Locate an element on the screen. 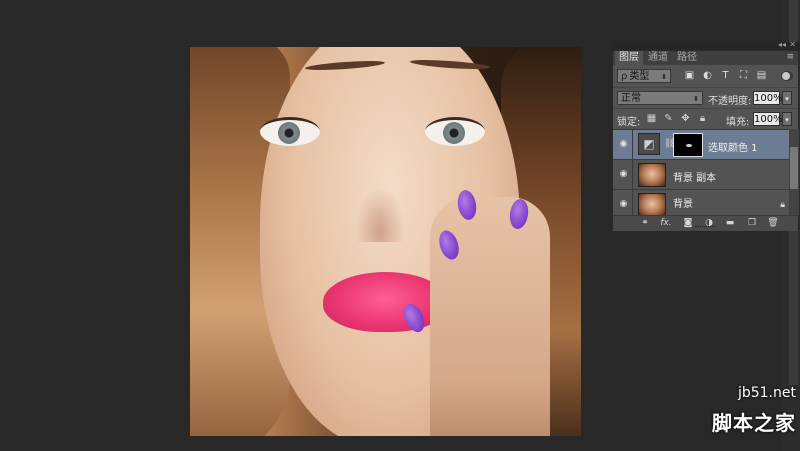 Image resolution: width=800 pixels, height=451 pixels. shape-filter-icon: ⛶ is located at coordinates (743, 75).